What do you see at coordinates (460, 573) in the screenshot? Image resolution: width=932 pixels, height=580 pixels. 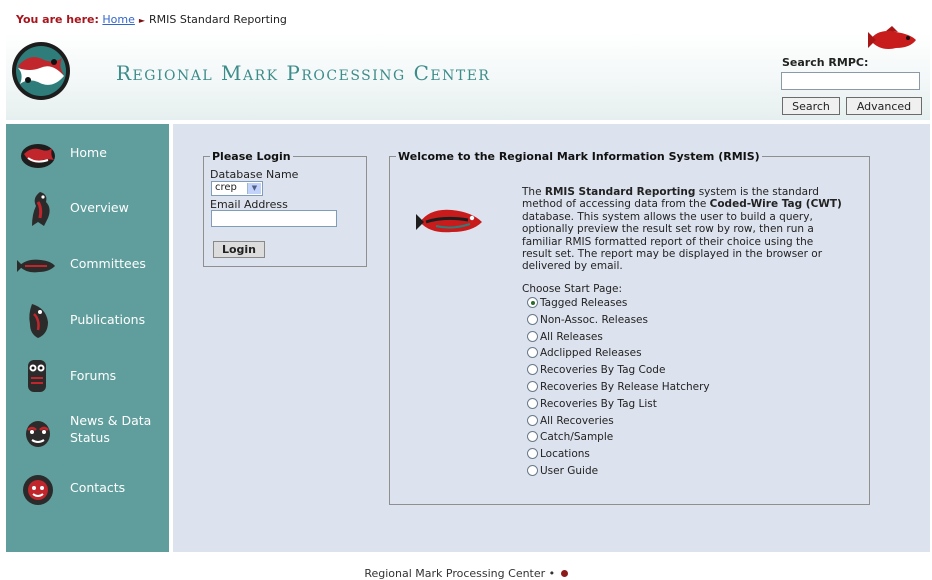 I see `footer-text: Regional Mark Processing Center •` at bounding box center [460, 573].